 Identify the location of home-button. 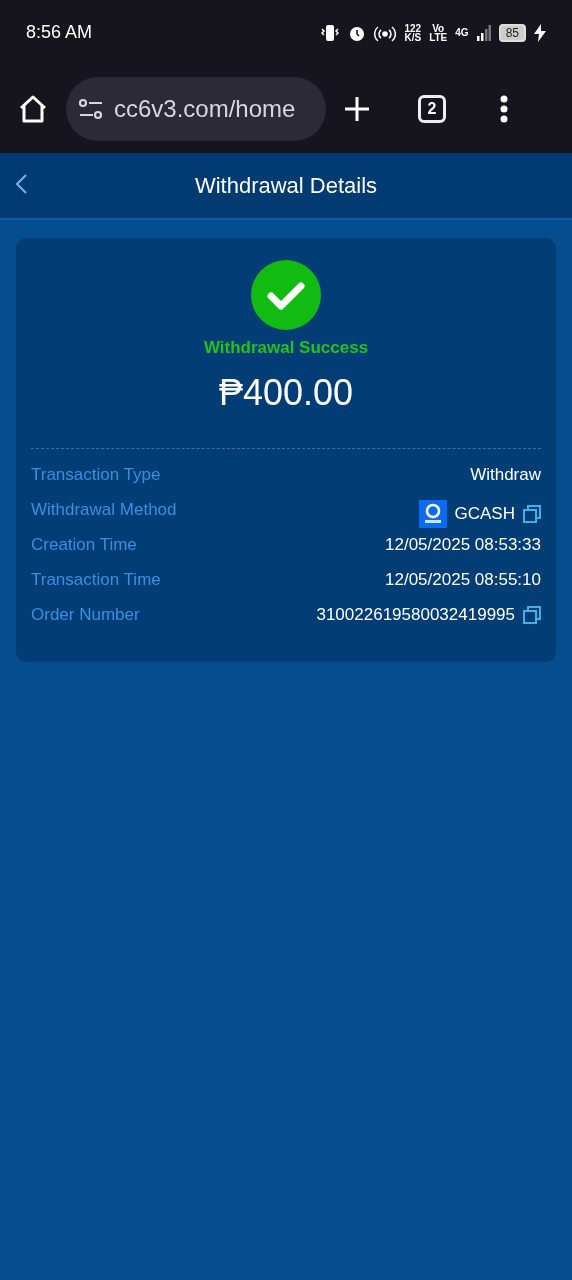
(33, 109).